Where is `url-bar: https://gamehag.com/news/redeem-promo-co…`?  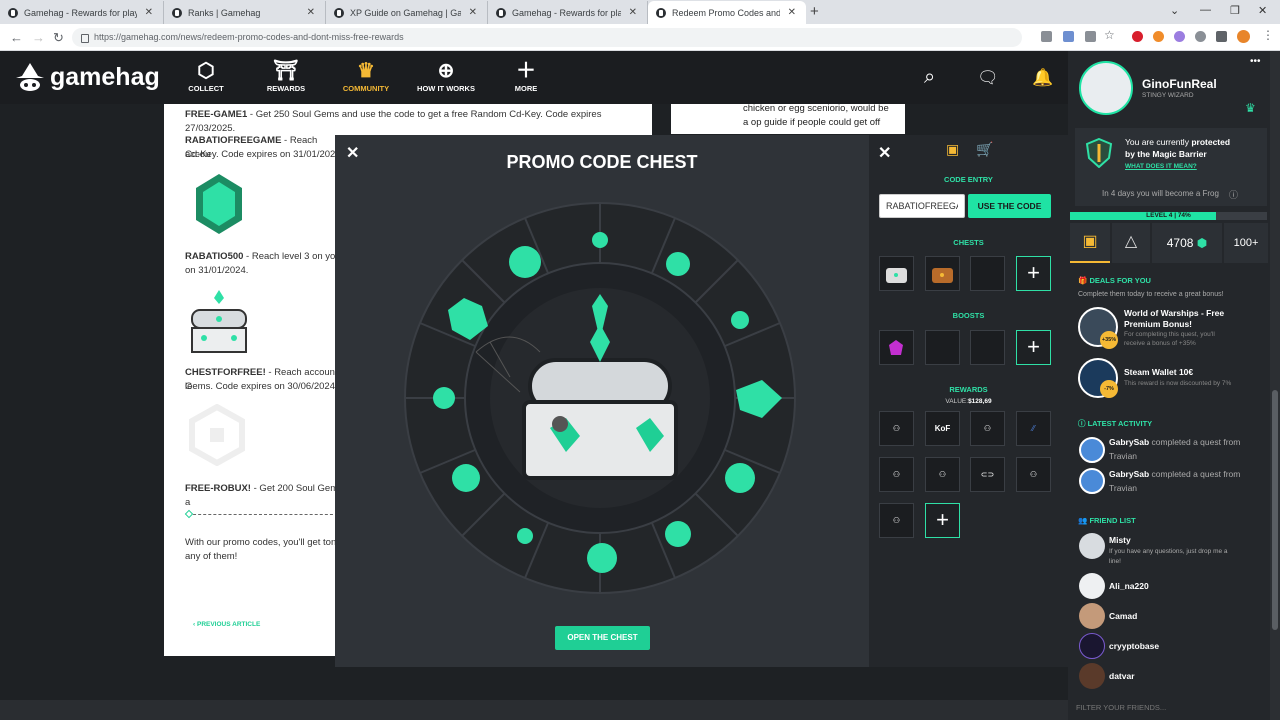 url-bar: https://gamehag.com/news/redeem-promo-co… is located at coordinates (547, 37).